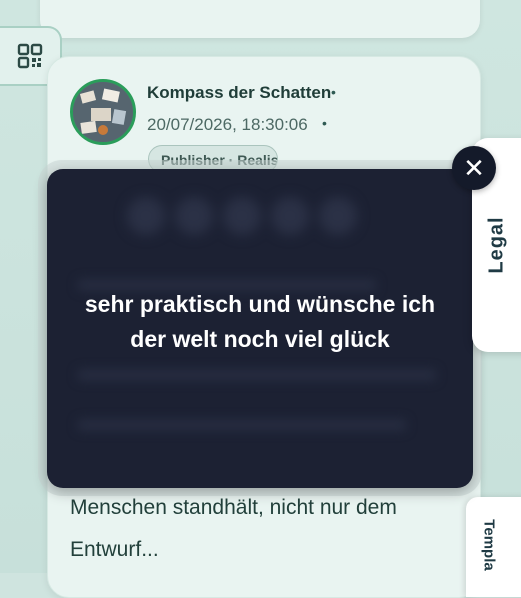 The height and width of the screenshot is (598, 521). What do you see at coordinates (260, 339) in the screenshot?
I see `toast-message-line: der welt noch viel glück` at bounding box center [260, 339].